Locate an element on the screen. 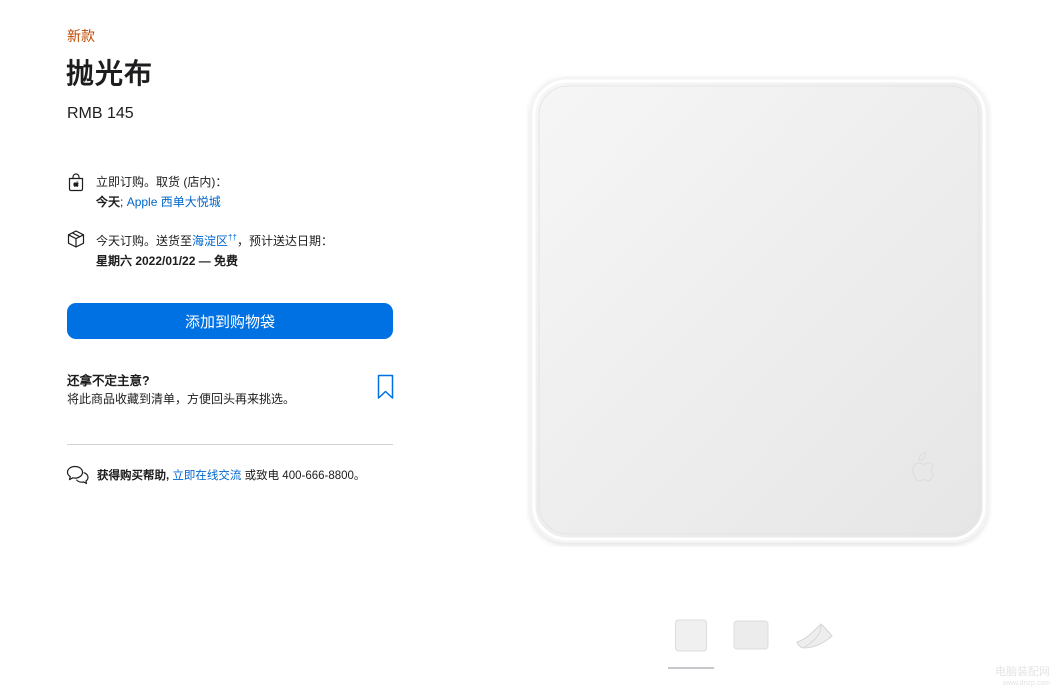 This screenshot has width=1058, height=694. watermark: 电脑装配网 www.dnzp.com is located at coordinates (1022, 678).